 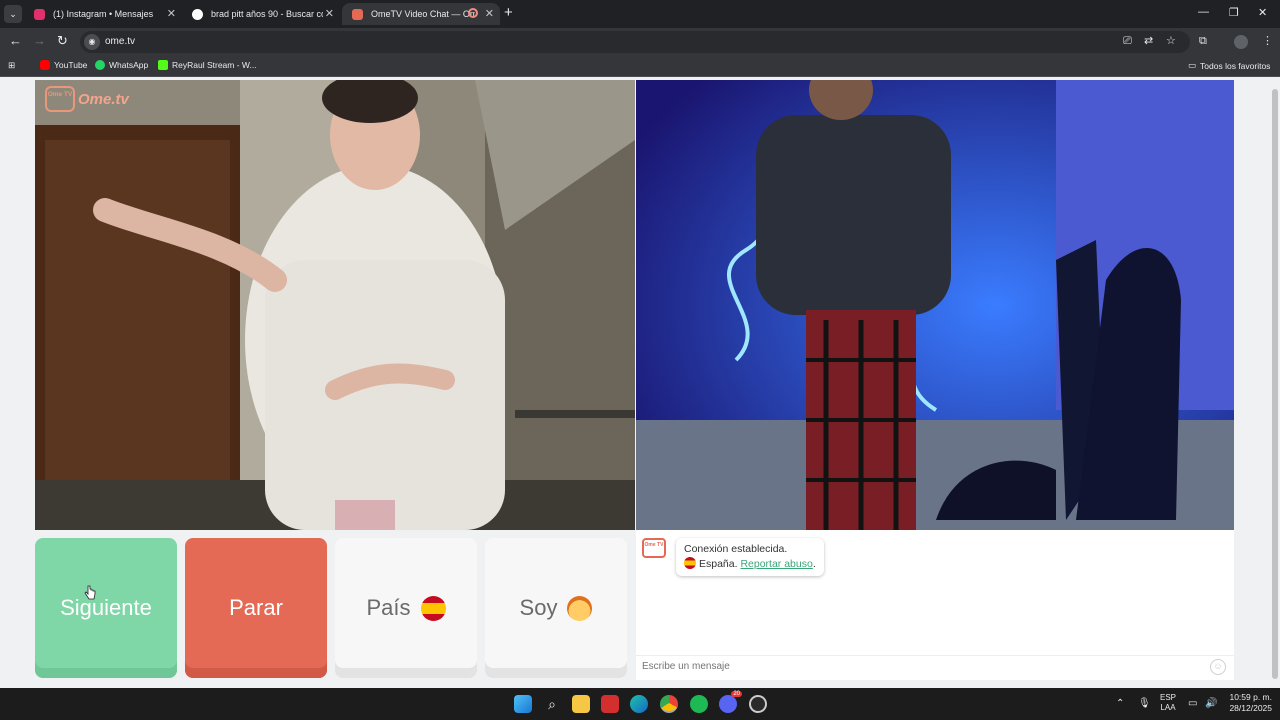 I want to click on ometv-icon, so click(x=357, y=14).